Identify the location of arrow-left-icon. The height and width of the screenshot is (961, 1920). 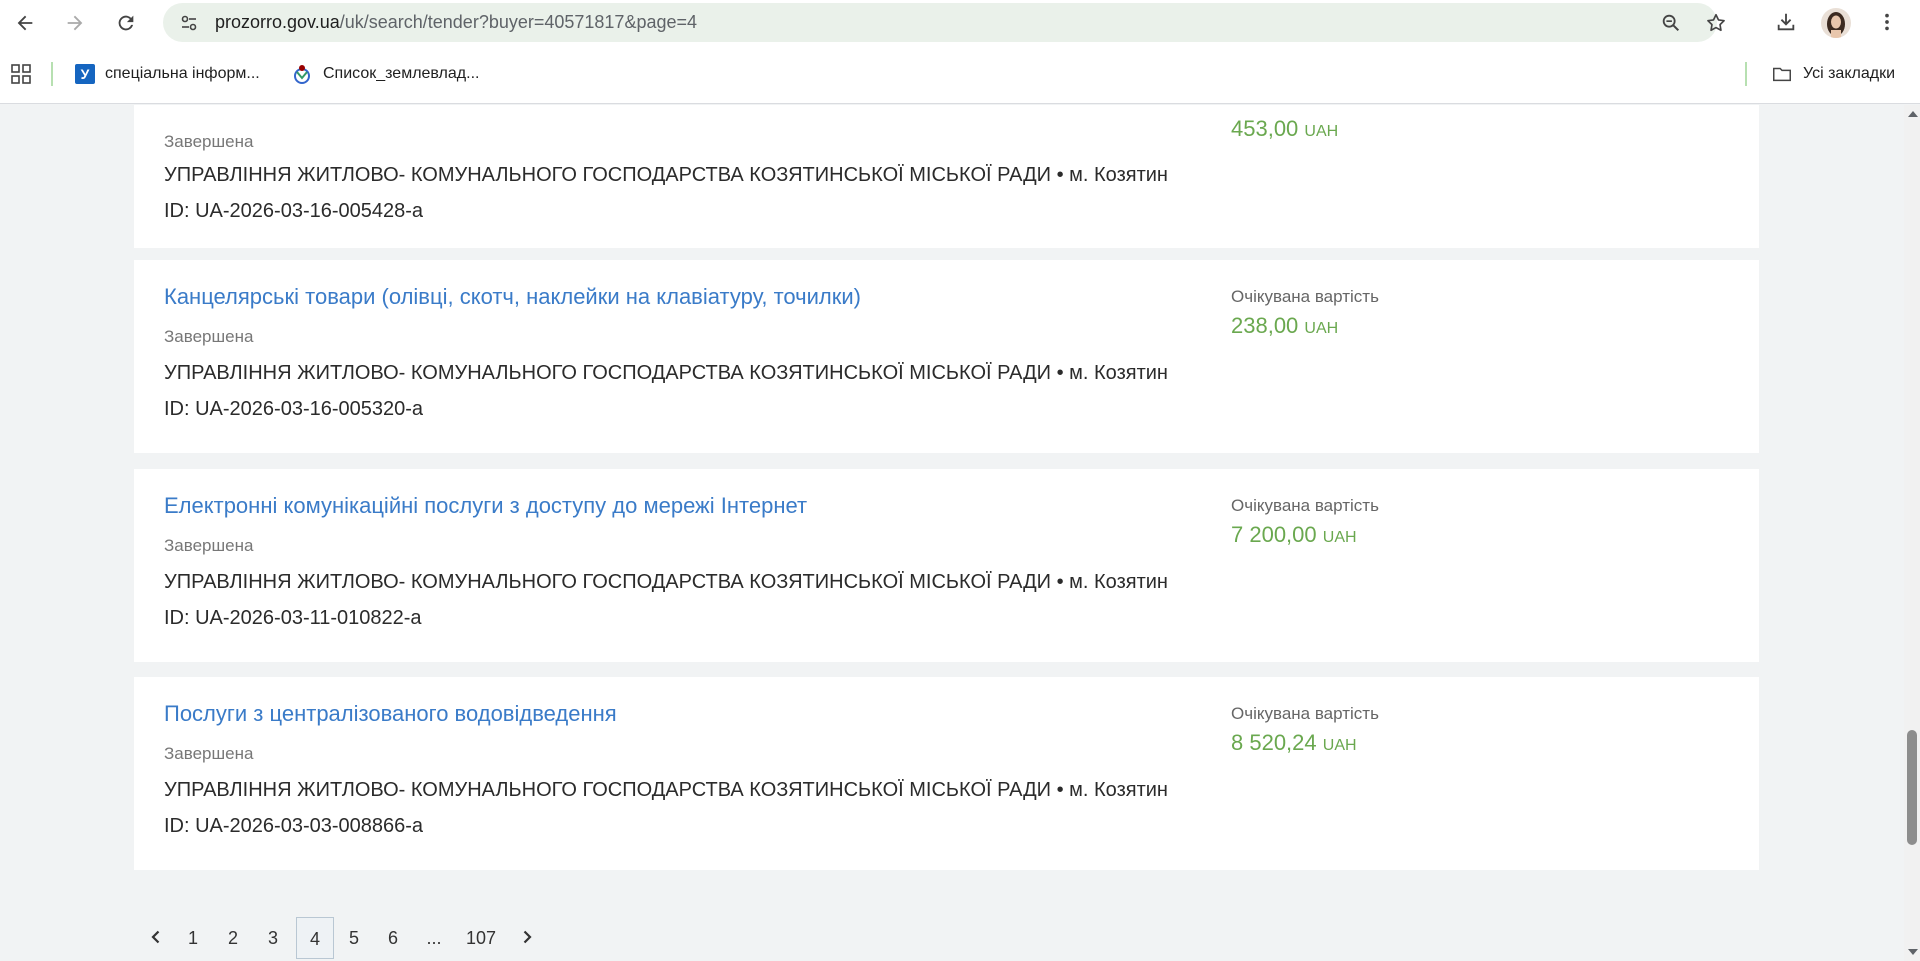
(25, 23).